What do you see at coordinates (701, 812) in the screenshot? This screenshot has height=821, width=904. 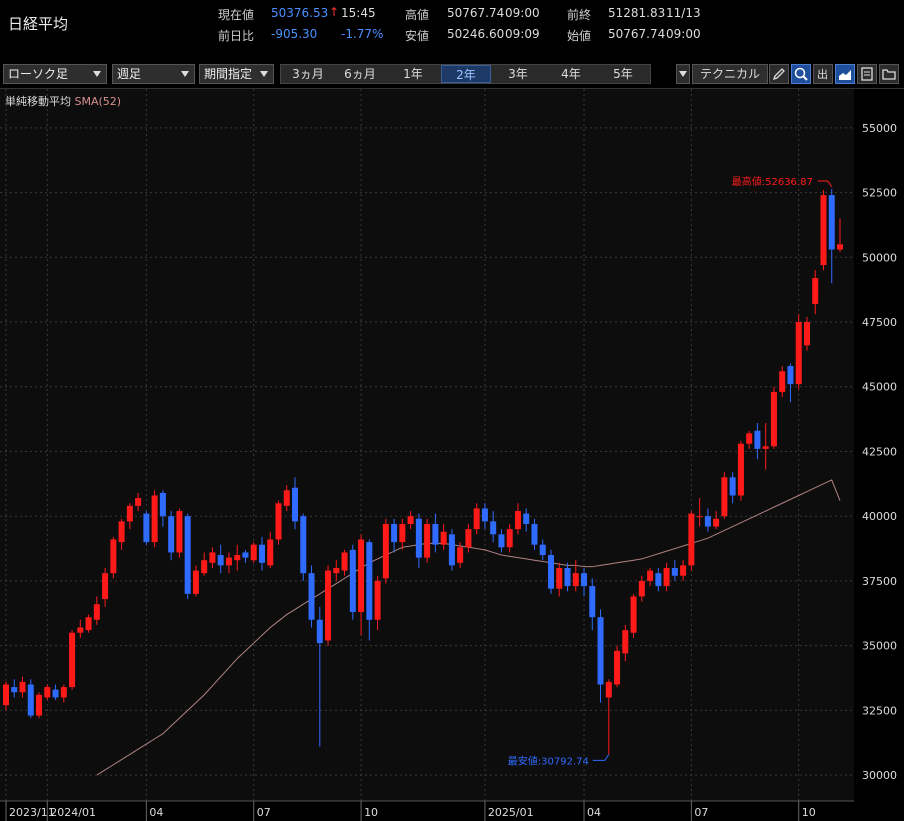 I see `x-tick-label: 07` at bounding box center [701, 812].